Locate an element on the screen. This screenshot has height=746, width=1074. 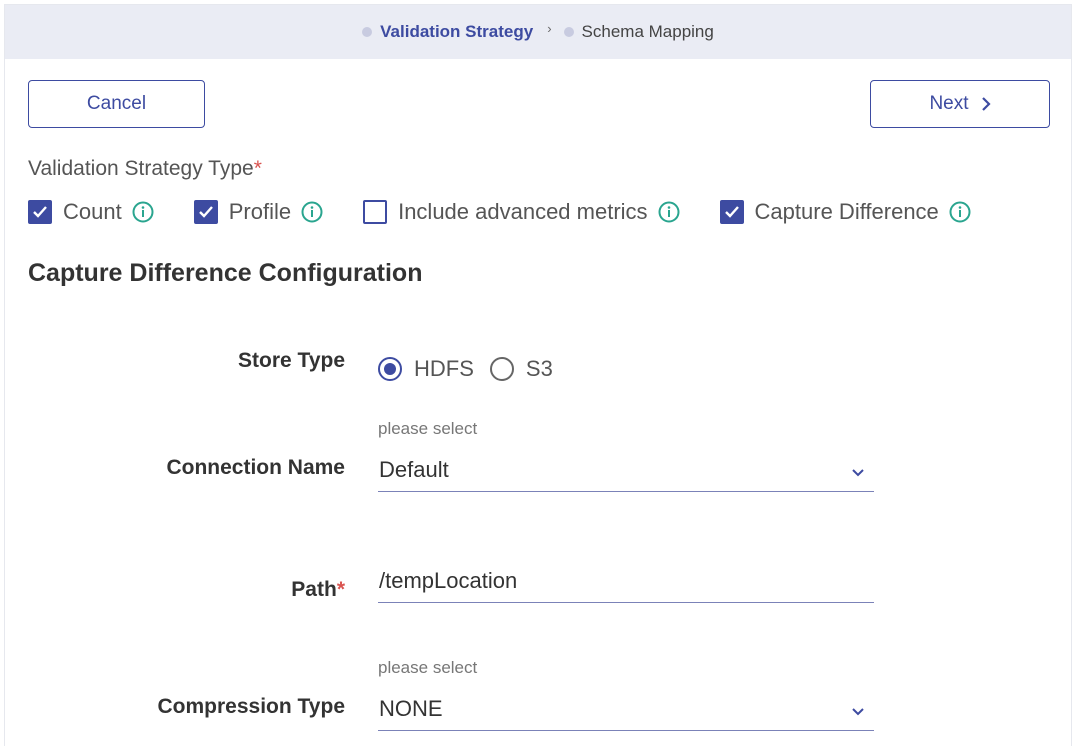
path-value: /tempLocation is located at coordinates (448, 580).